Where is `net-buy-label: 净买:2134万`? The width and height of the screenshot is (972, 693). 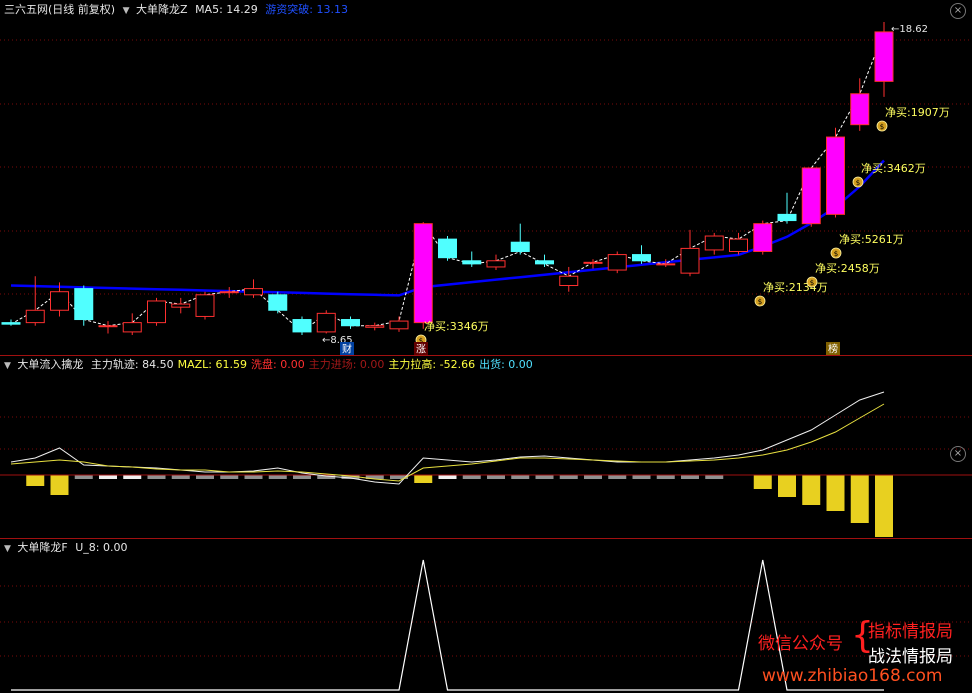 net-buy-label: 净买:2134万 is located at coordinates (795, 287).